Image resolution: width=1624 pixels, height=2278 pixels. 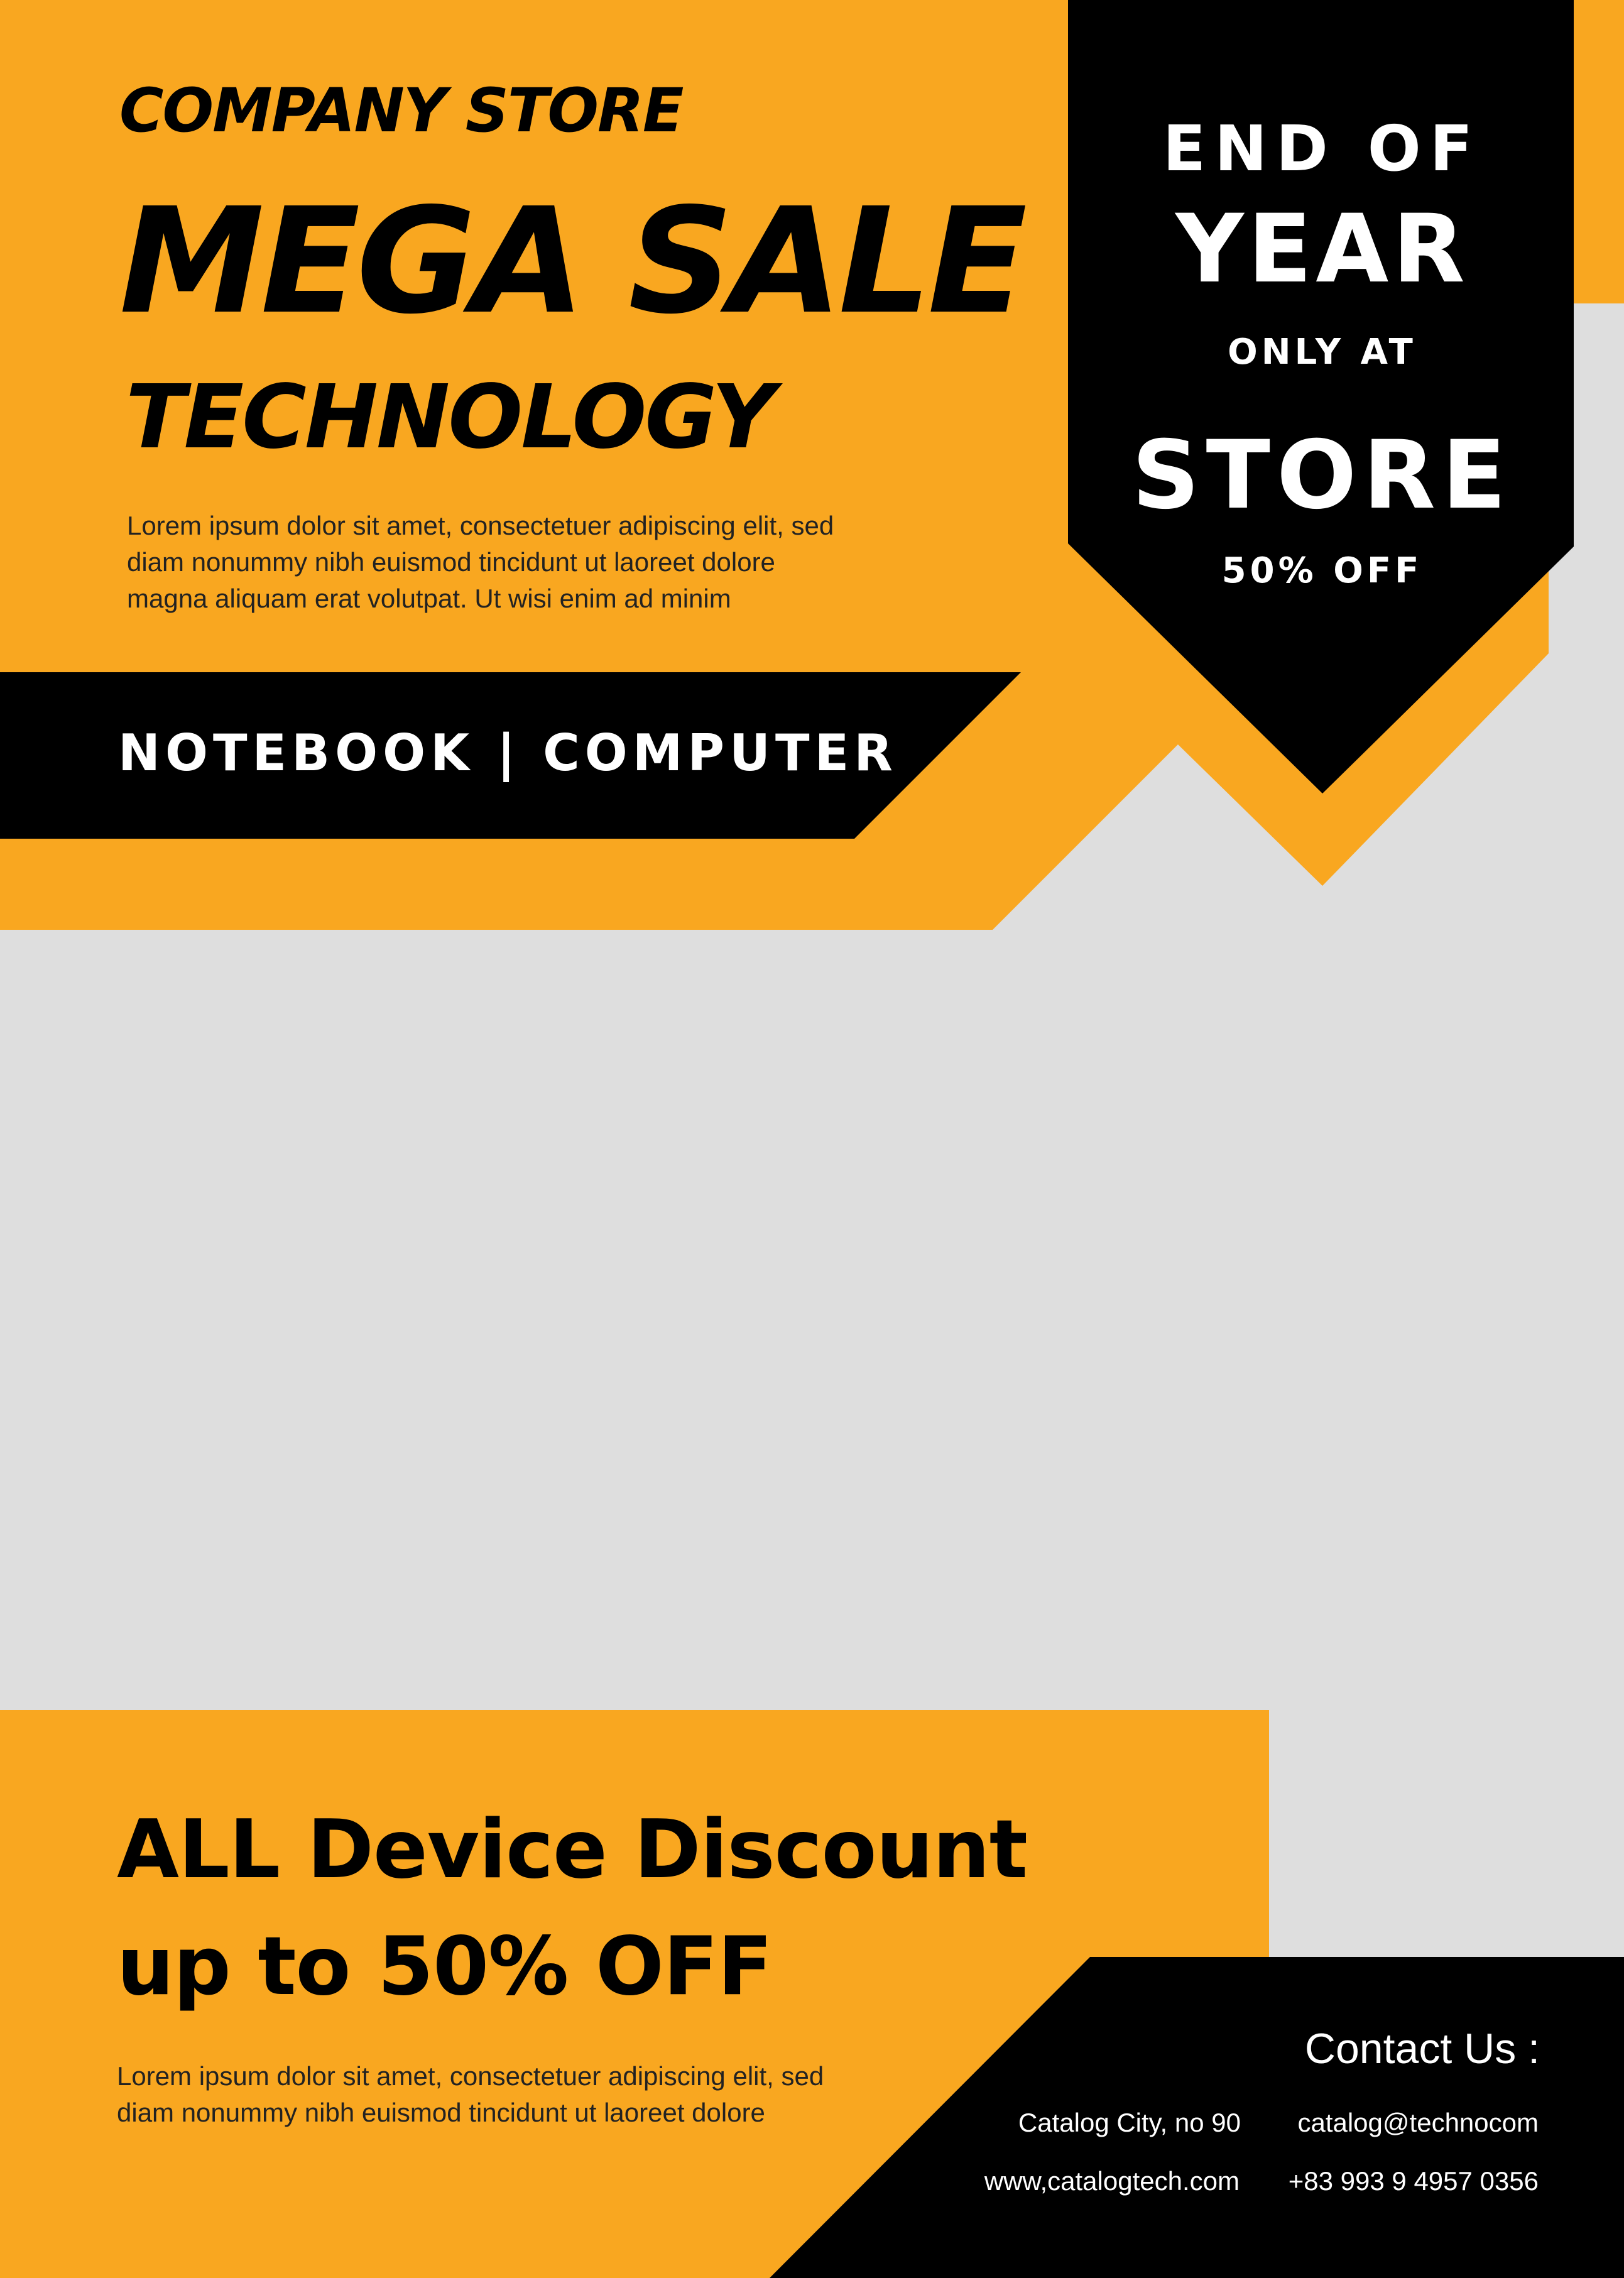 I want to click on headline: MEGA SALE, so click(x=573, y=261).